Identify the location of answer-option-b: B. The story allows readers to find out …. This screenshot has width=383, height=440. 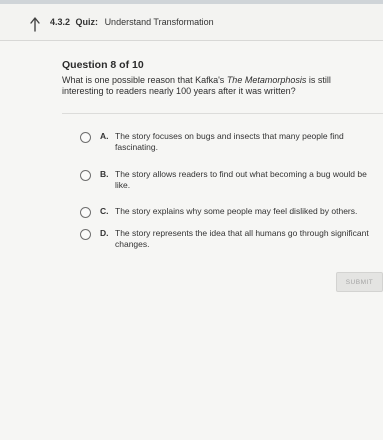
(230, 181).